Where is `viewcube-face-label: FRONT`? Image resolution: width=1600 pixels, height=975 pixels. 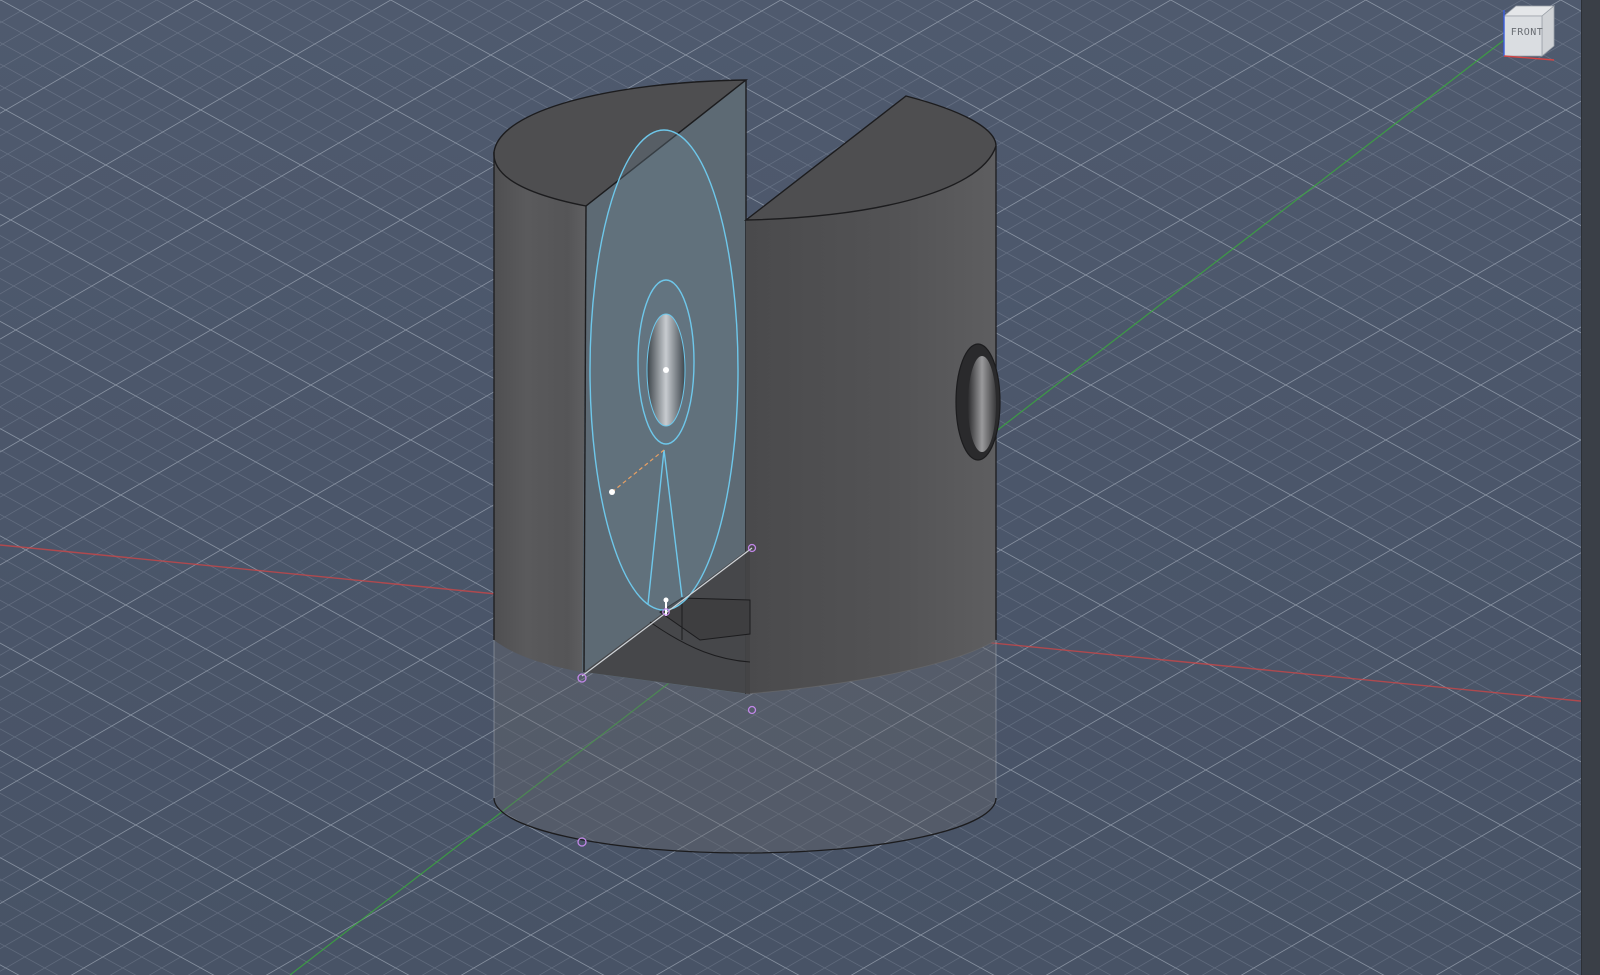 viewcube-face-label: FRONT is located at coordinates (1527, 32).